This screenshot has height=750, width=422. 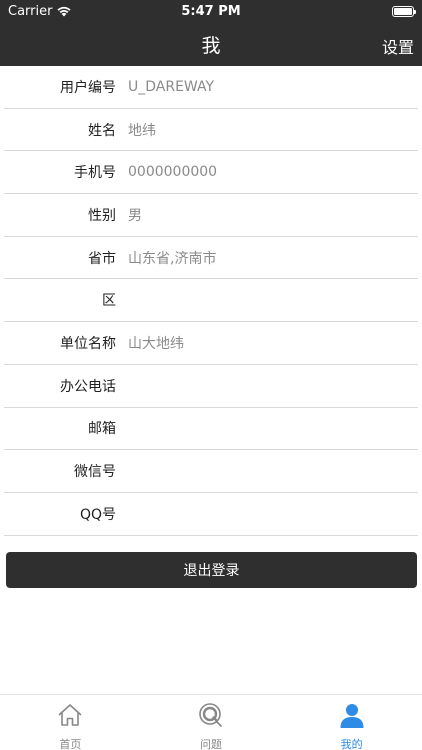 I want to click on profile-row: 手机号 0000000000, so click(x=211, y=172).